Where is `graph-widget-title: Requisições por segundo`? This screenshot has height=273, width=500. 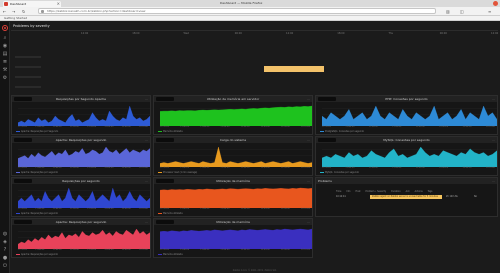
graph-widget-title: Requisições por segundo is located at coordinates (81, 181).